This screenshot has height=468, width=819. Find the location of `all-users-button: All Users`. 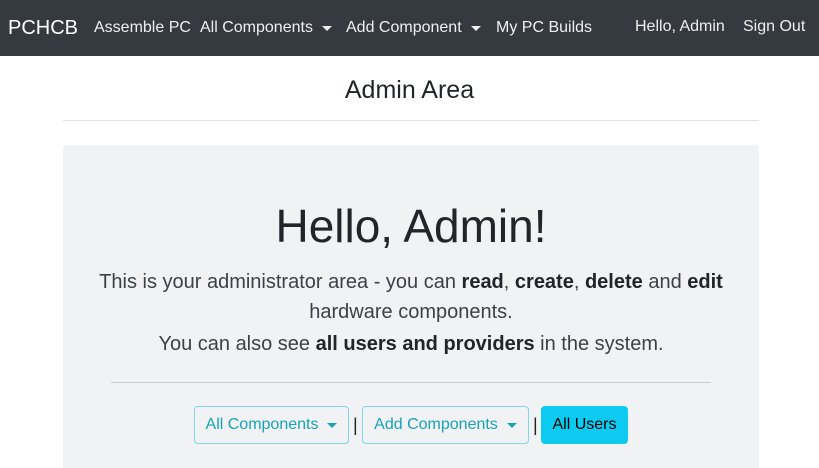

all-users-button: All Users is located at coordinates (584, 425).